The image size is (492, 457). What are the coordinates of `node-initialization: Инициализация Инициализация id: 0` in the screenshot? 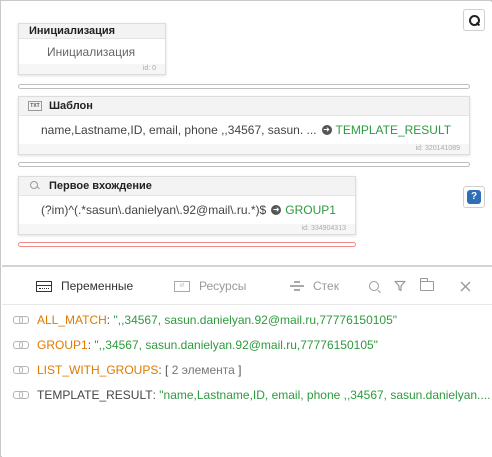 It's located at (92, 49).